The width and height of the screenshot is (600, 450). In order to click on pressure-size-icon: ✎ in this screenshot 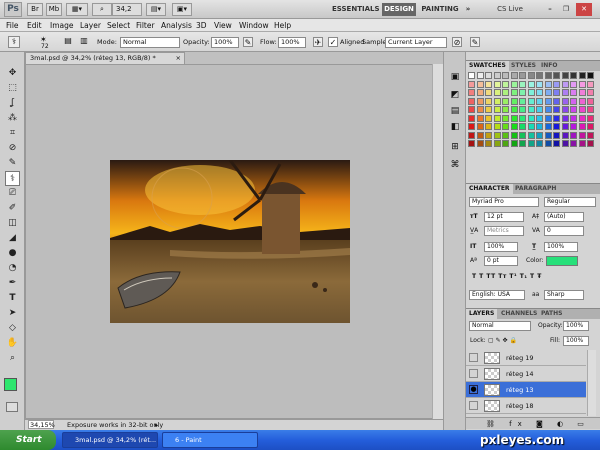, I will do `click(475, 42)`.